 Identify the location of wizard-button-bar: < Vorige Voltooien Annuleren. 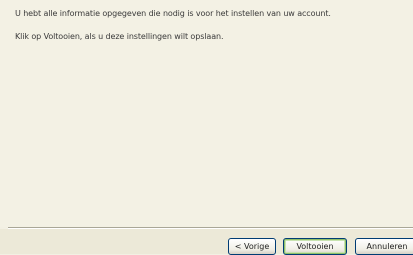
(206, 242).